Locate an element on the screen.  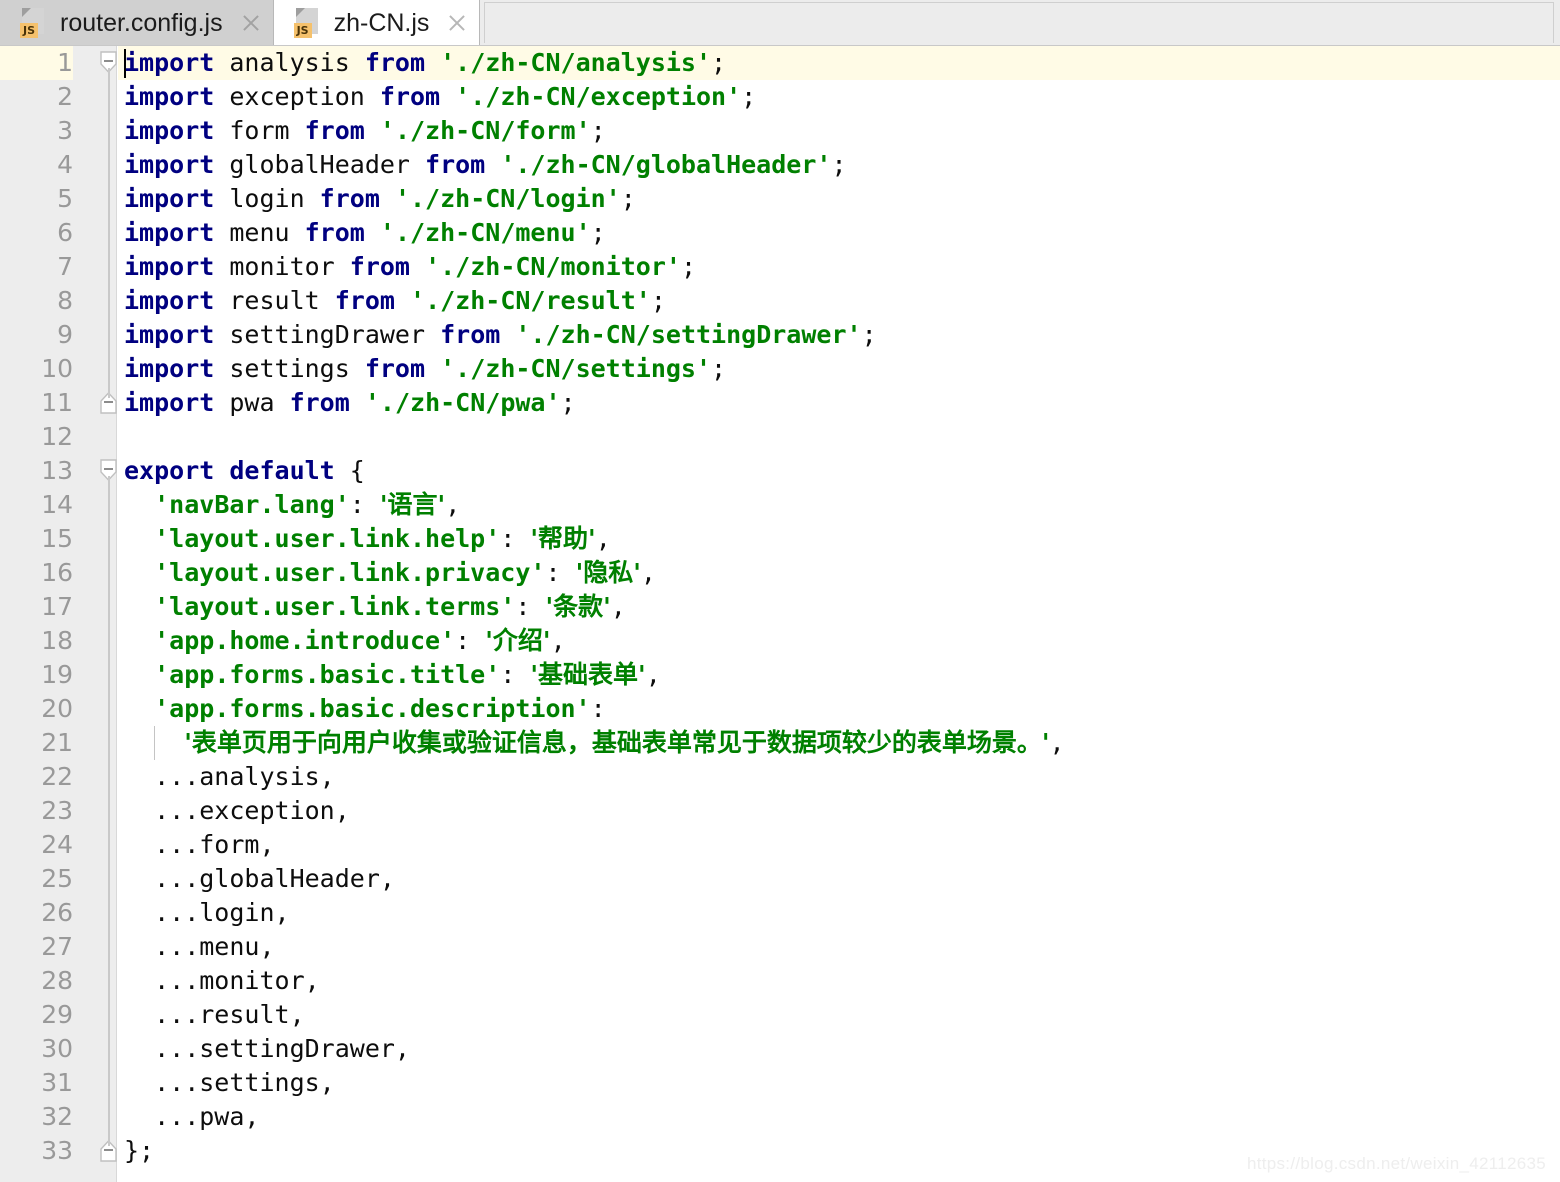
line-number: 33 is located at coordinates (57, 1150).